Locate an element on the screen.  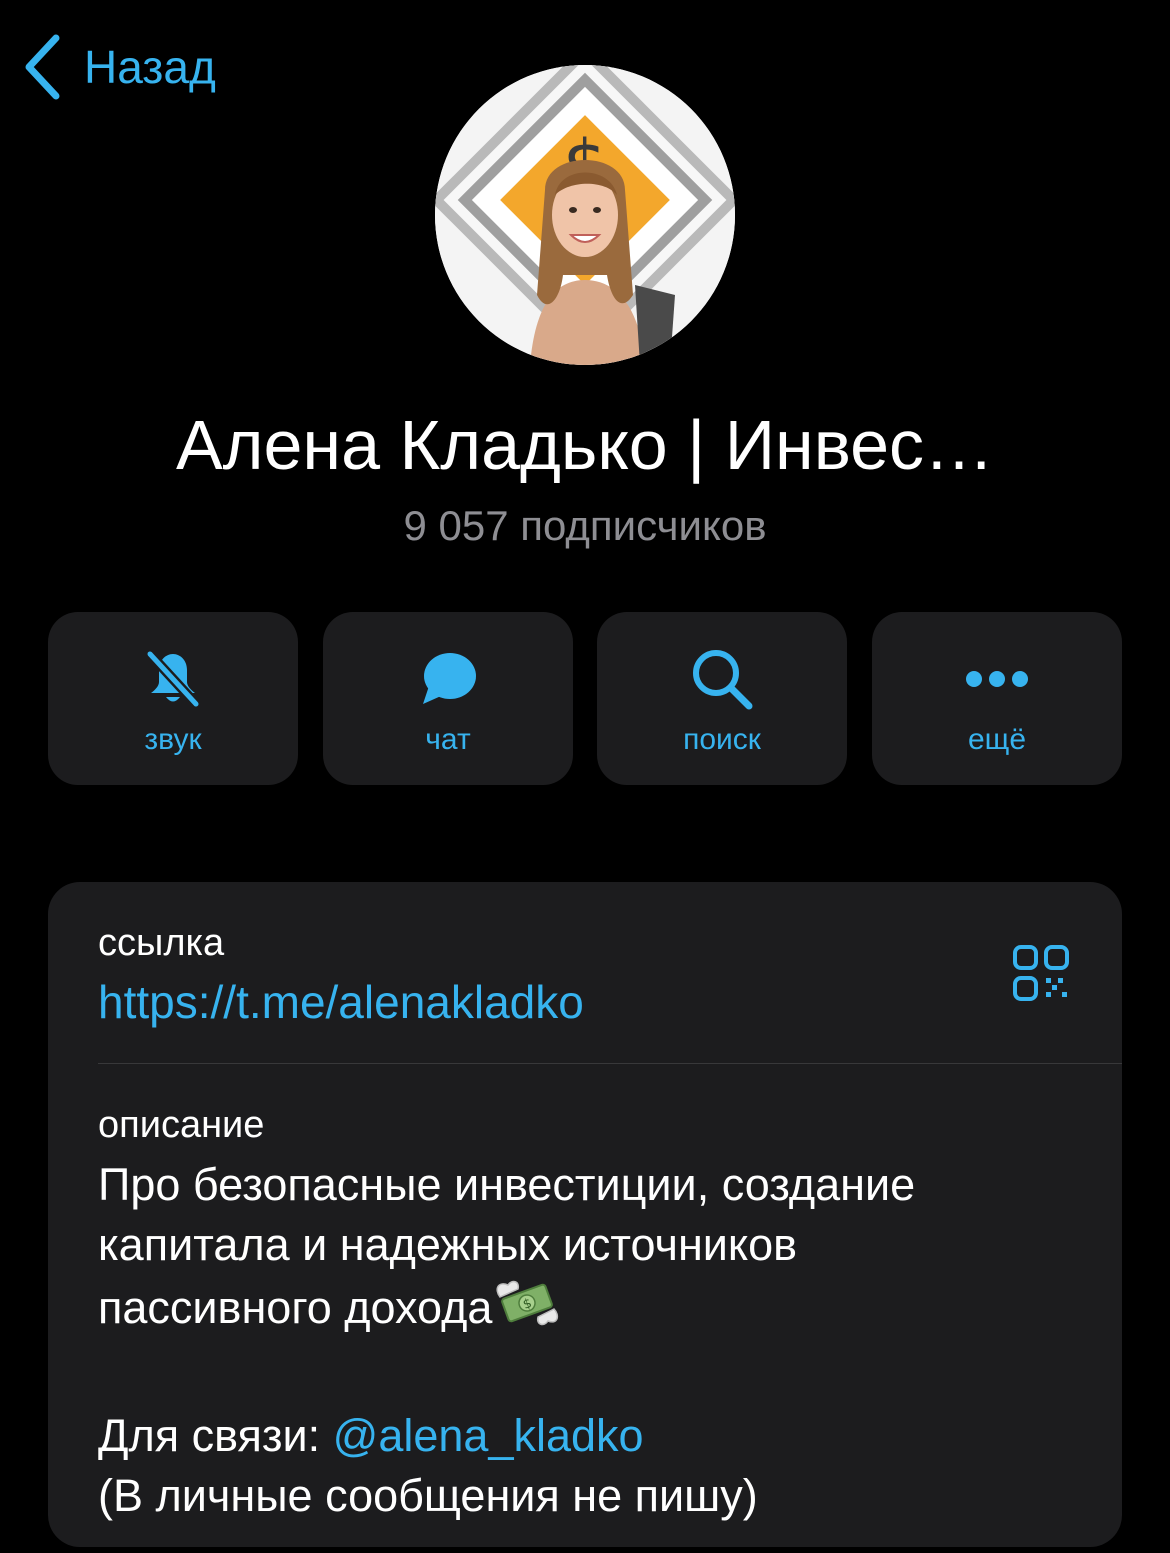
chat-button: чат is located at coordinates (448, 698).